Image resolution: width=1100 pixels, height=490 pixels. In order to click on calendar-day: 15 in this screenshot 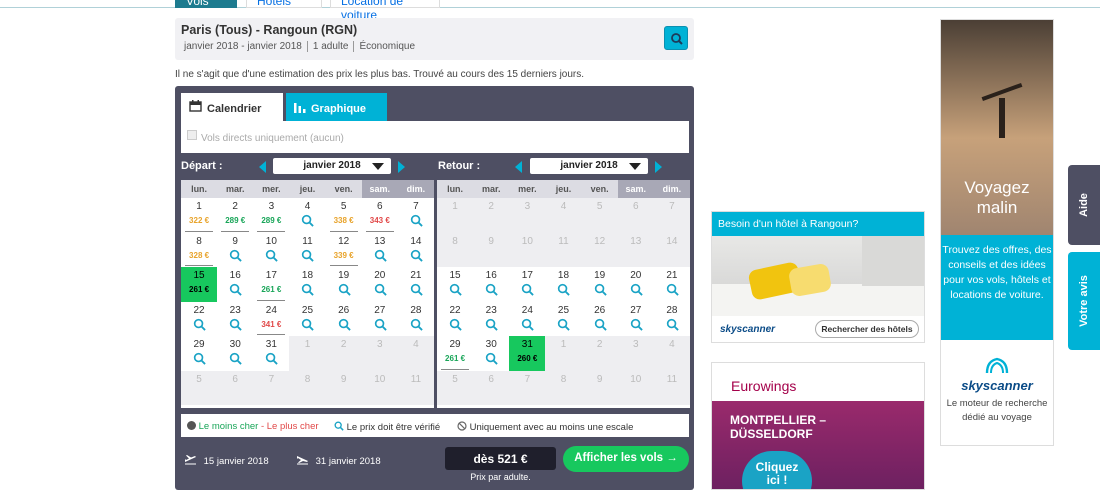, I will do `click(455, 284)`.